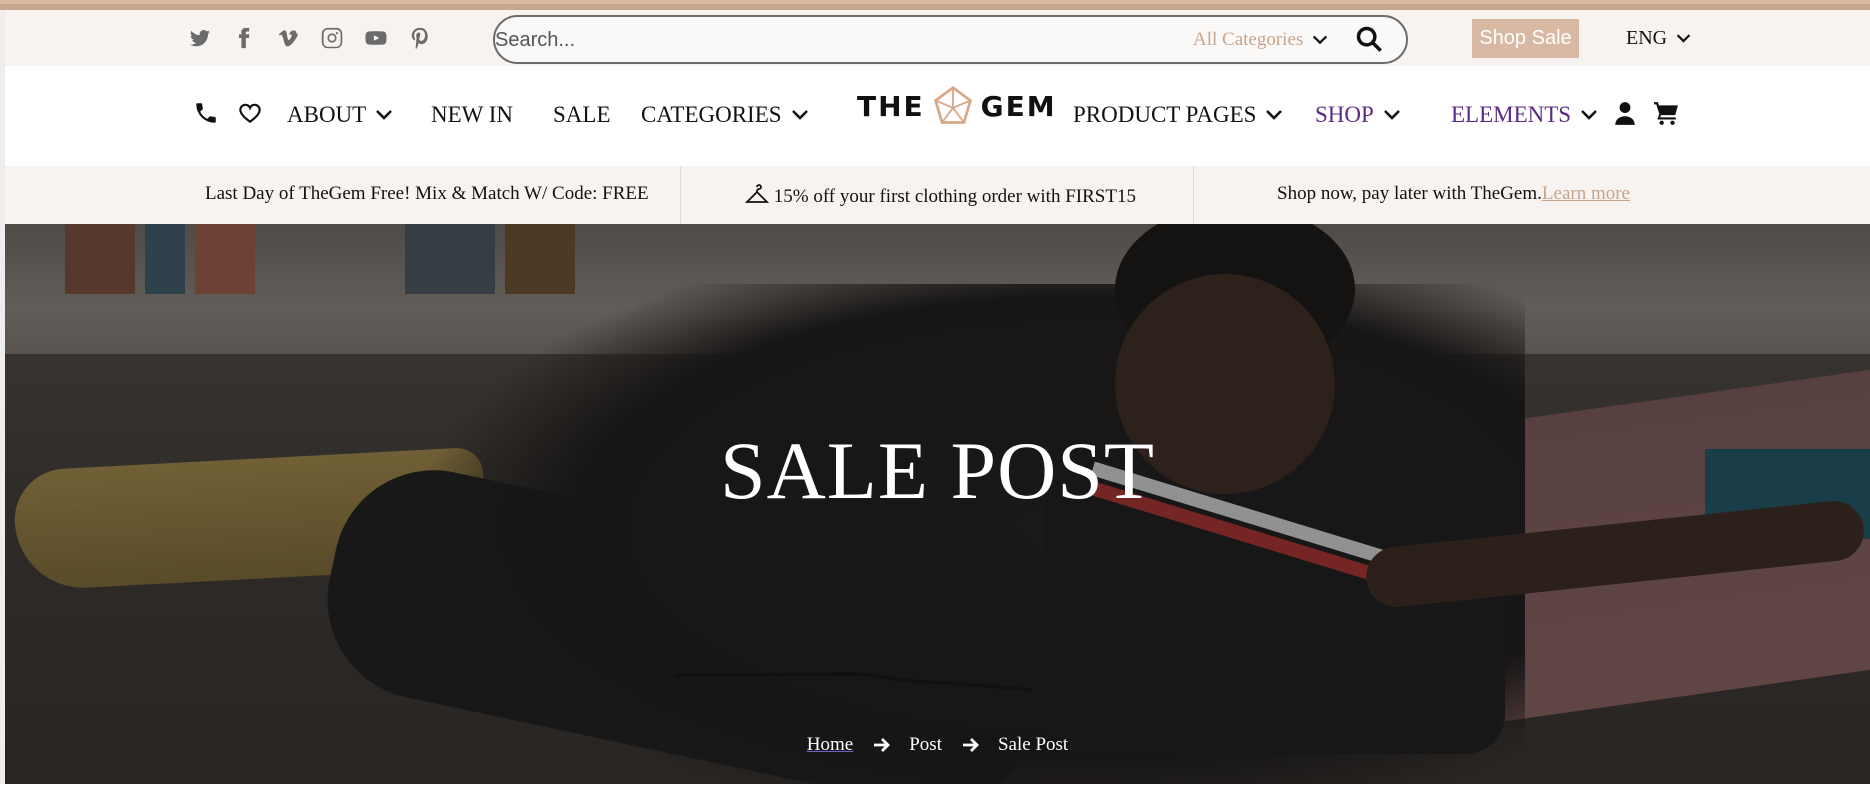 This screenshot has width=1870, height=802. I want to click on category-select: All Categories, so click(1261, 40).